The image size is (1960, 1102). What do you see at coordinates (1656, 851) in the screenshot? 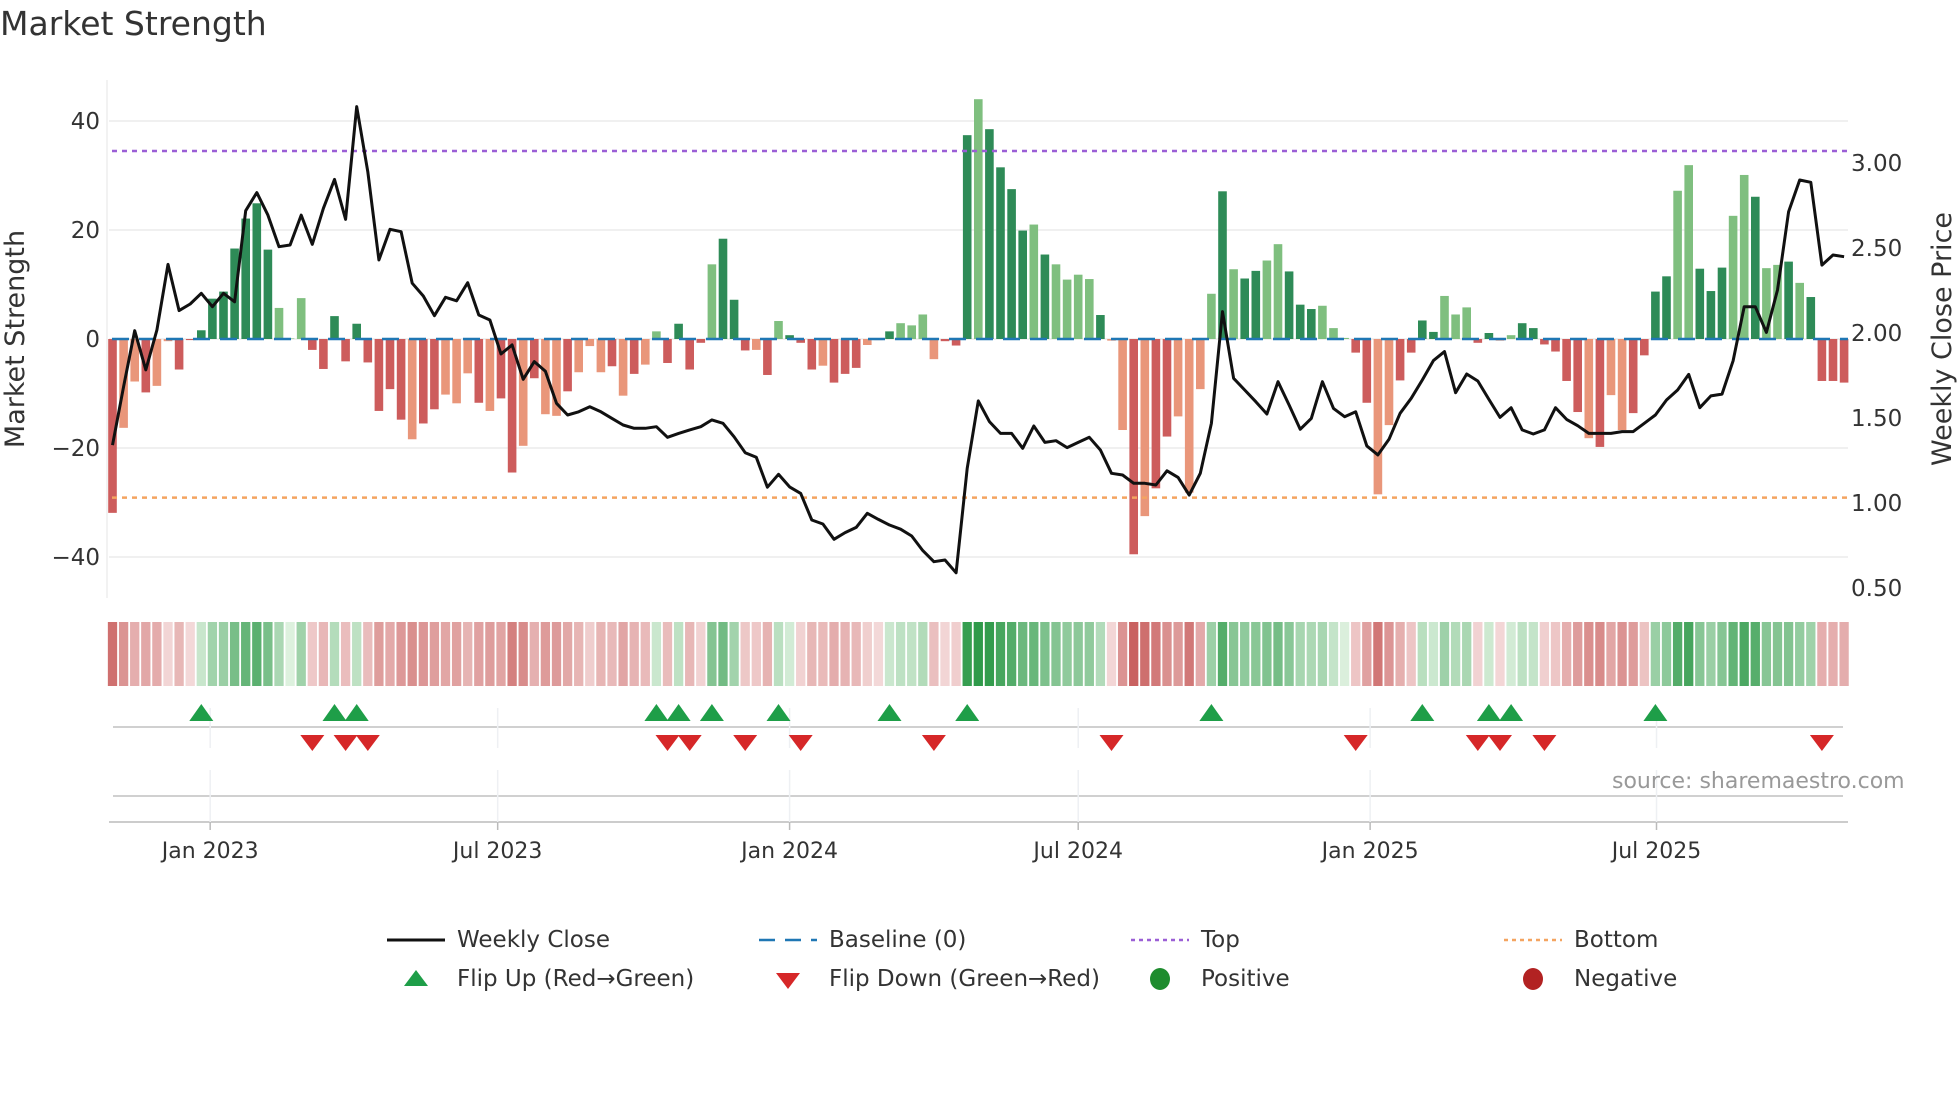
I see `x-tick-label: Jul 2025` at bounding box center [1656, 851].